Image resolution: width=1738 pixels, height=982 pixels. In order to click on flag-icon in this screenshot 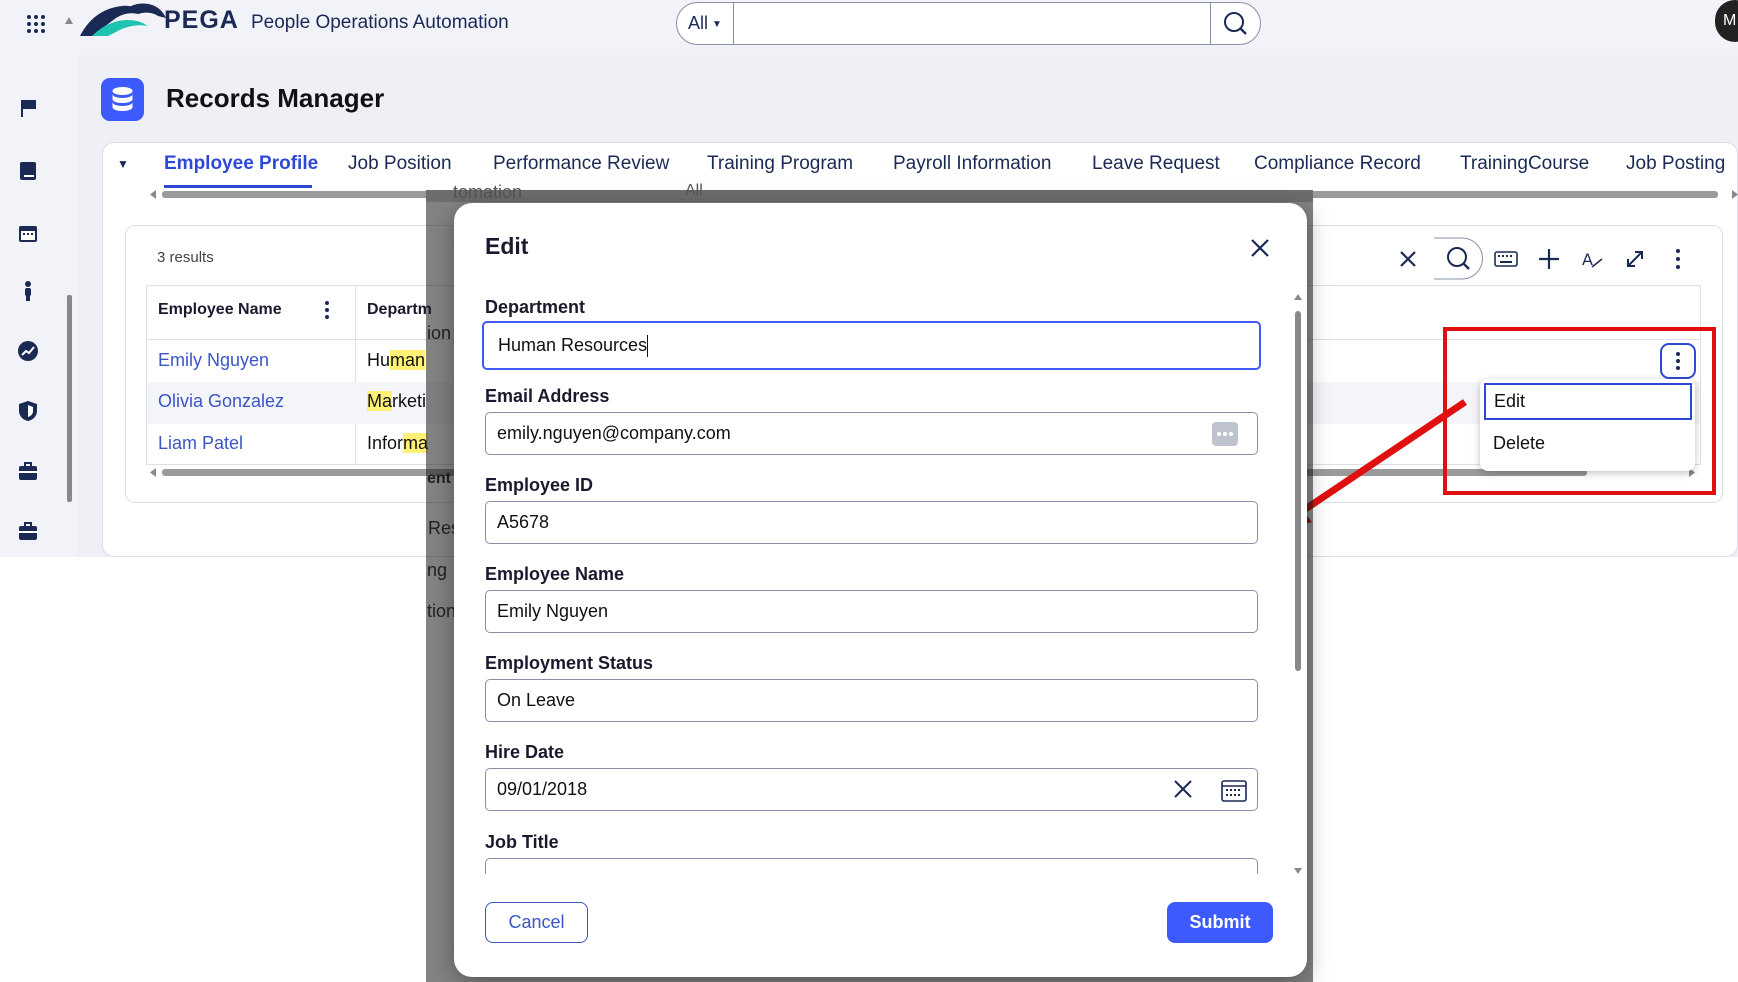, I will do `click(28, 108)`.